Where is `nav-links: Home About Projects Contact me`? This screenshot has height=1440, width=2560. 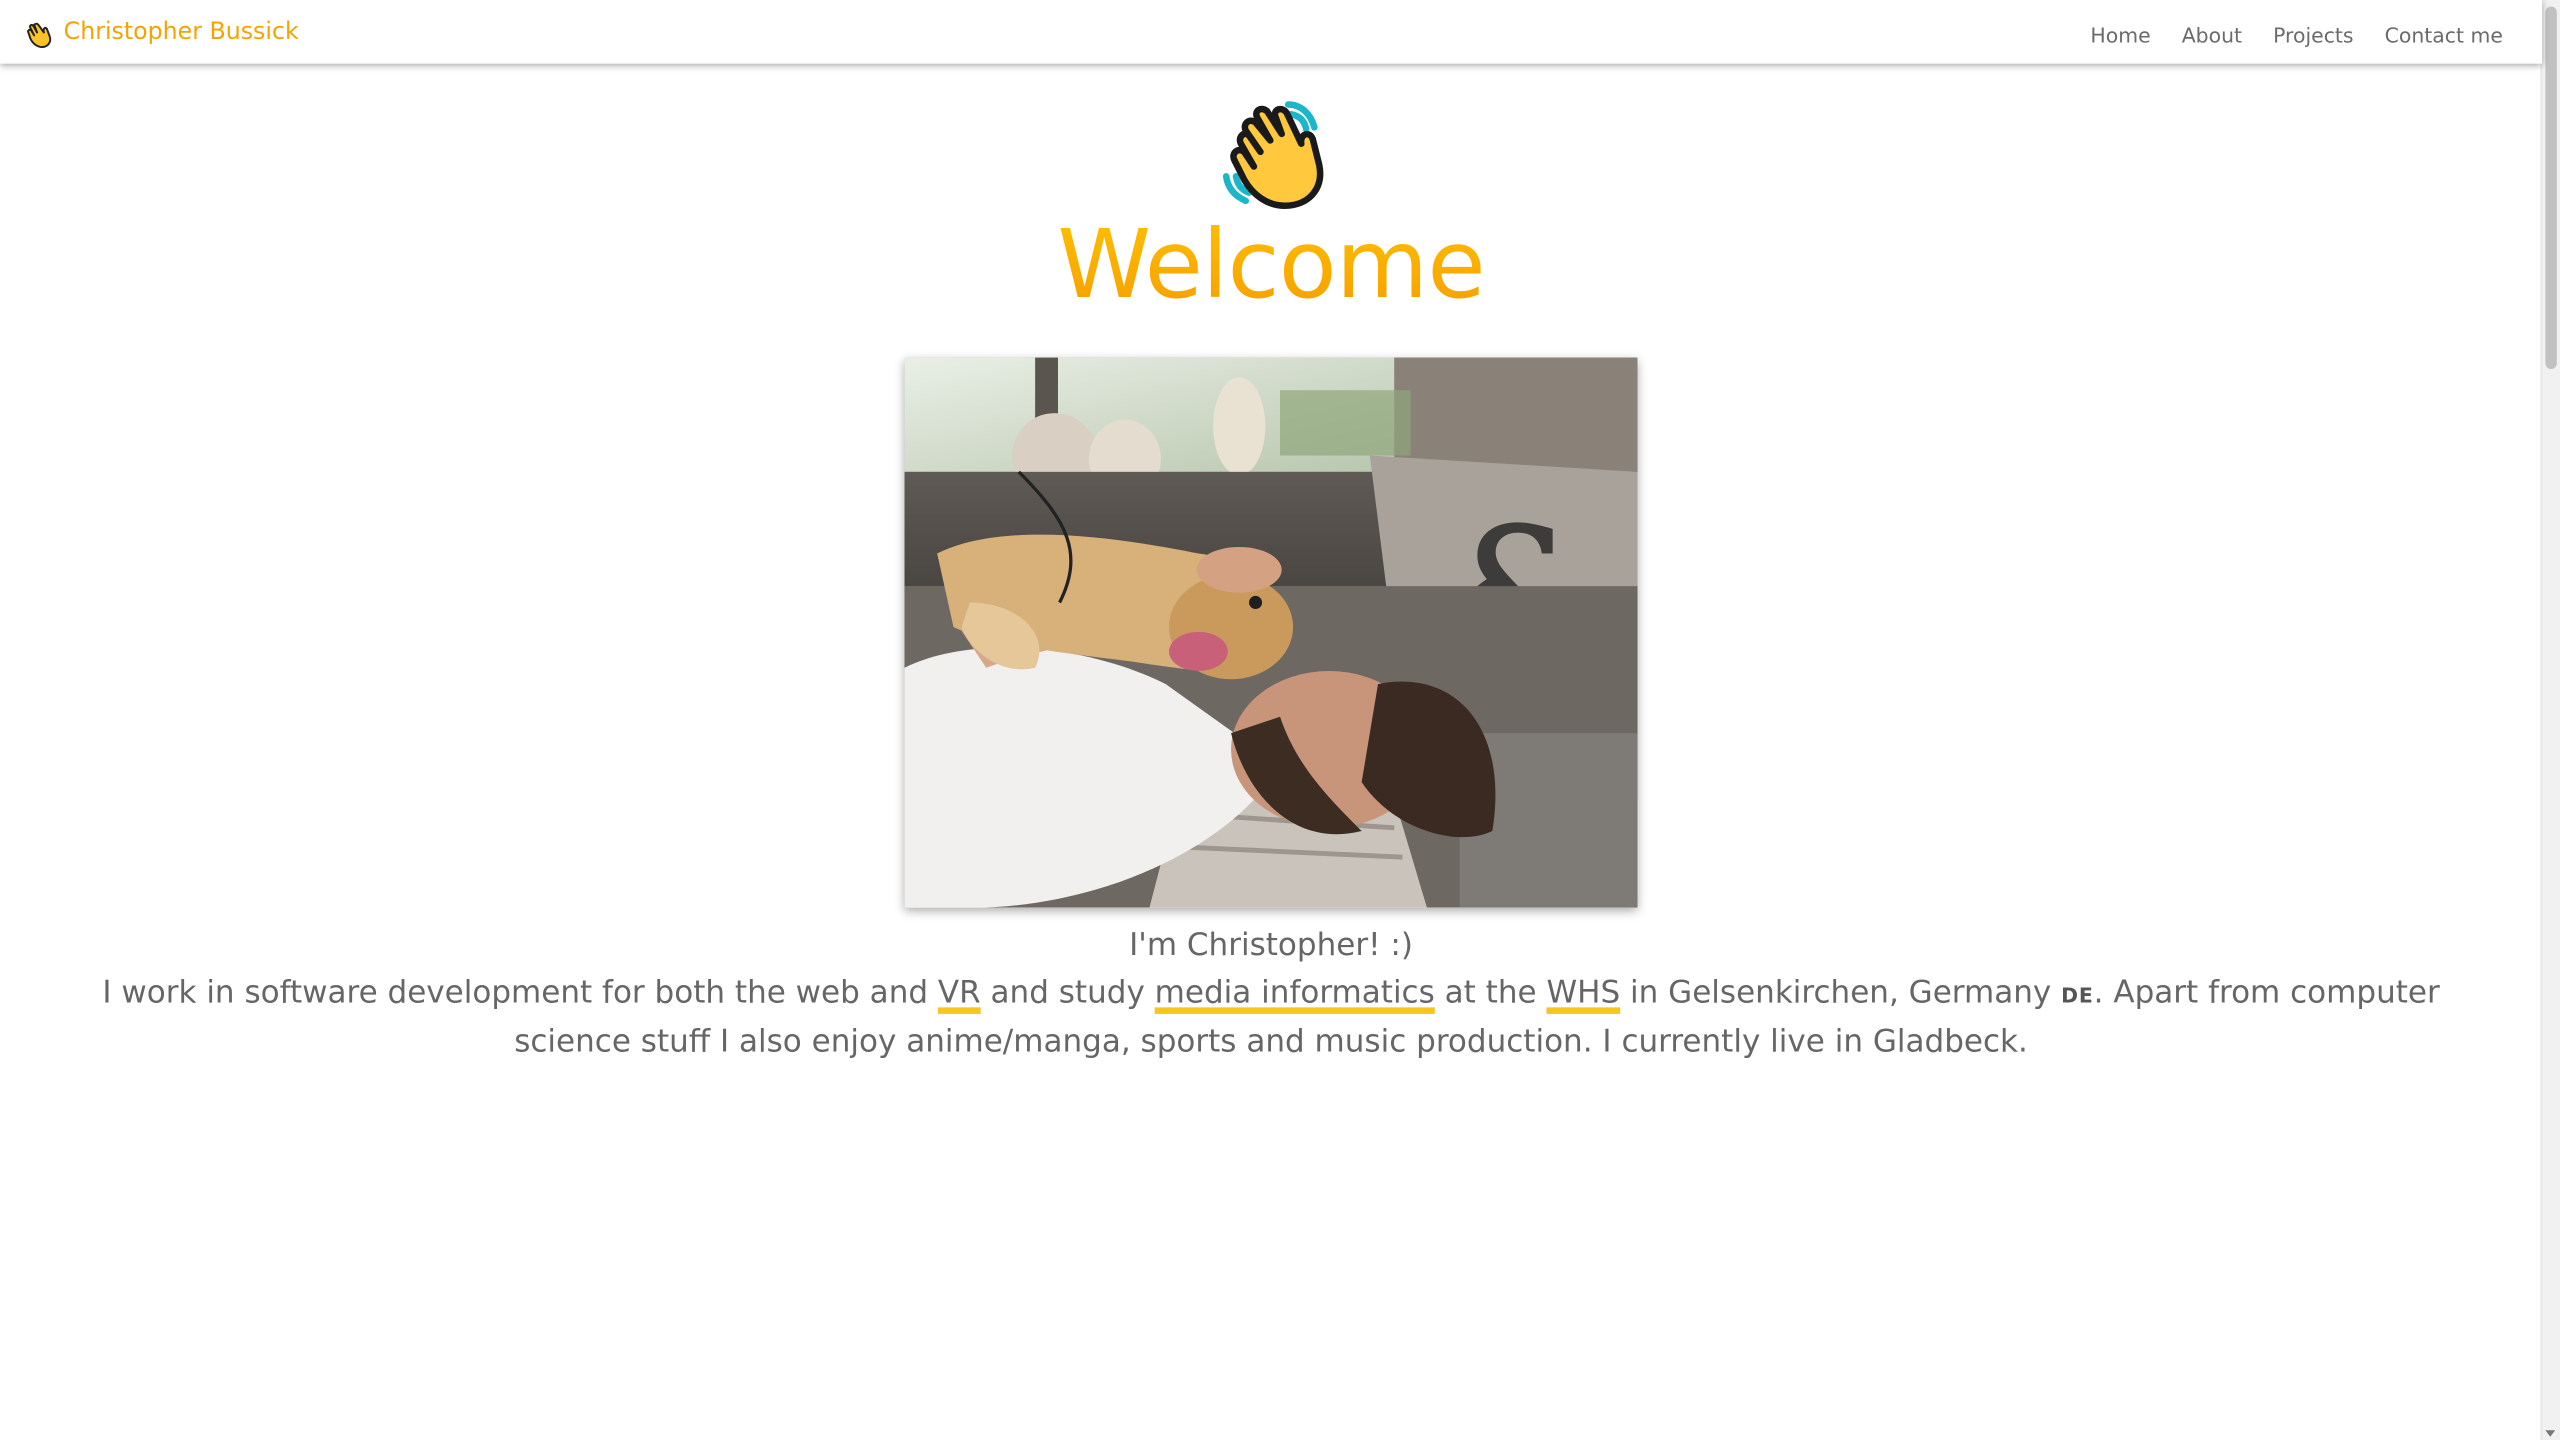 nav-links: Home About Projects Contact me is located at coordinates (2296, 35).